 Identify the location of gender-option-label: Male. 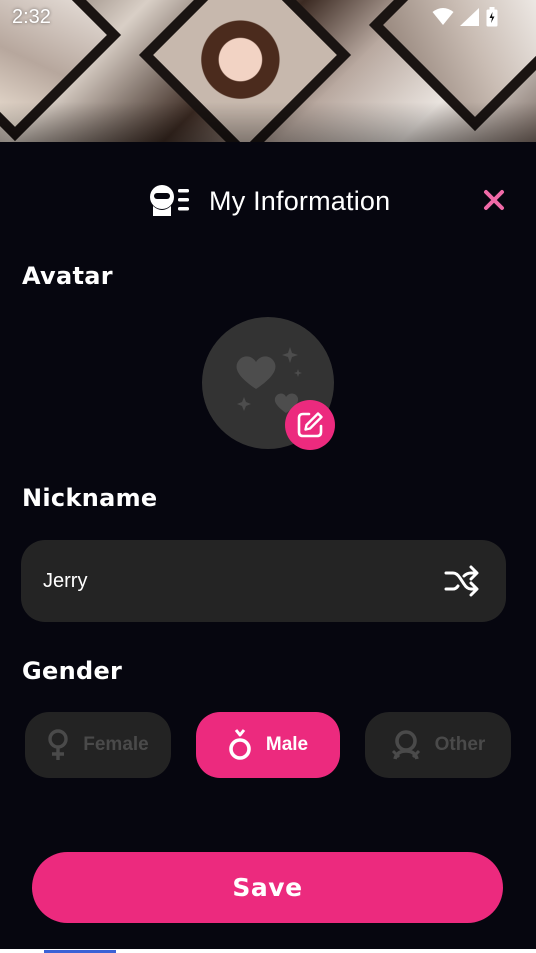
(287, 744).